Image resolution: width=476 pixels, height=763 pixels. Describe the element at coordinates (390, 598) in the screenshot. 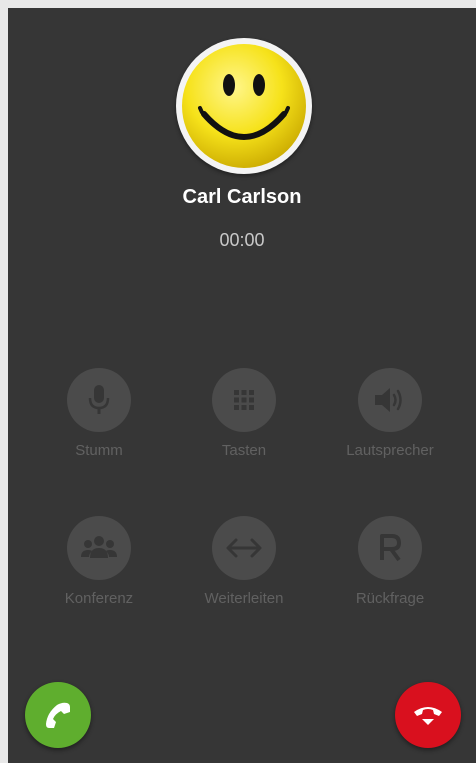

I see `consult-label: Rückfrage` at that location.